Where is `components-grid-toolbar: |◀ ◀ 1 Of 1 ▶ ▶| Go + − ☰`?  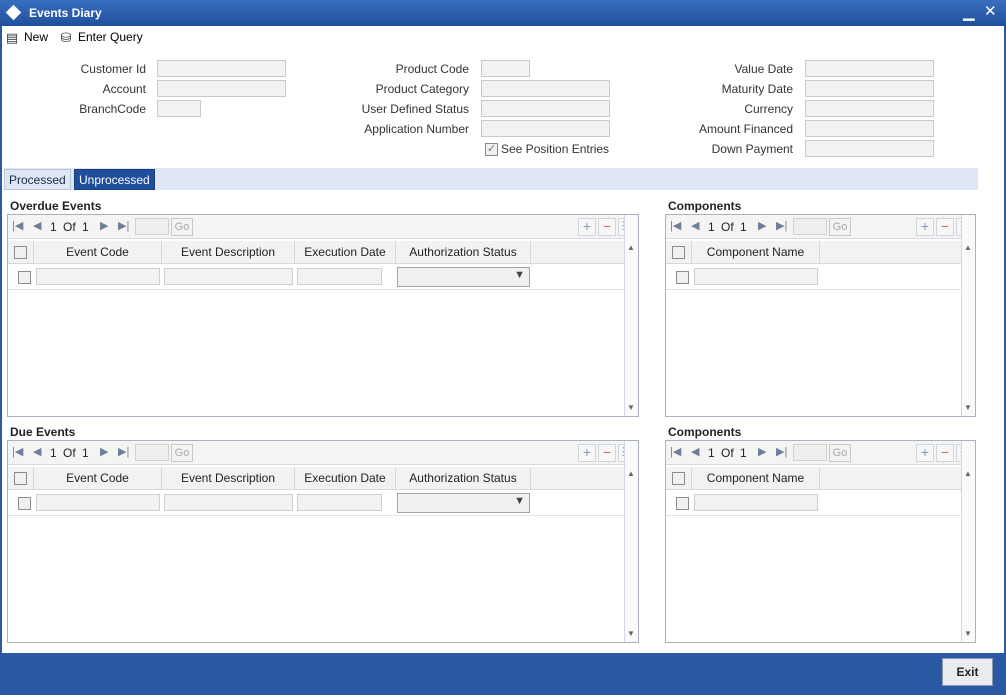 components-grid-toolbar: |◀ ◀ 1 Of 1 ▶ ▶| Go + − ☰ is located at coordinates (820, 453).